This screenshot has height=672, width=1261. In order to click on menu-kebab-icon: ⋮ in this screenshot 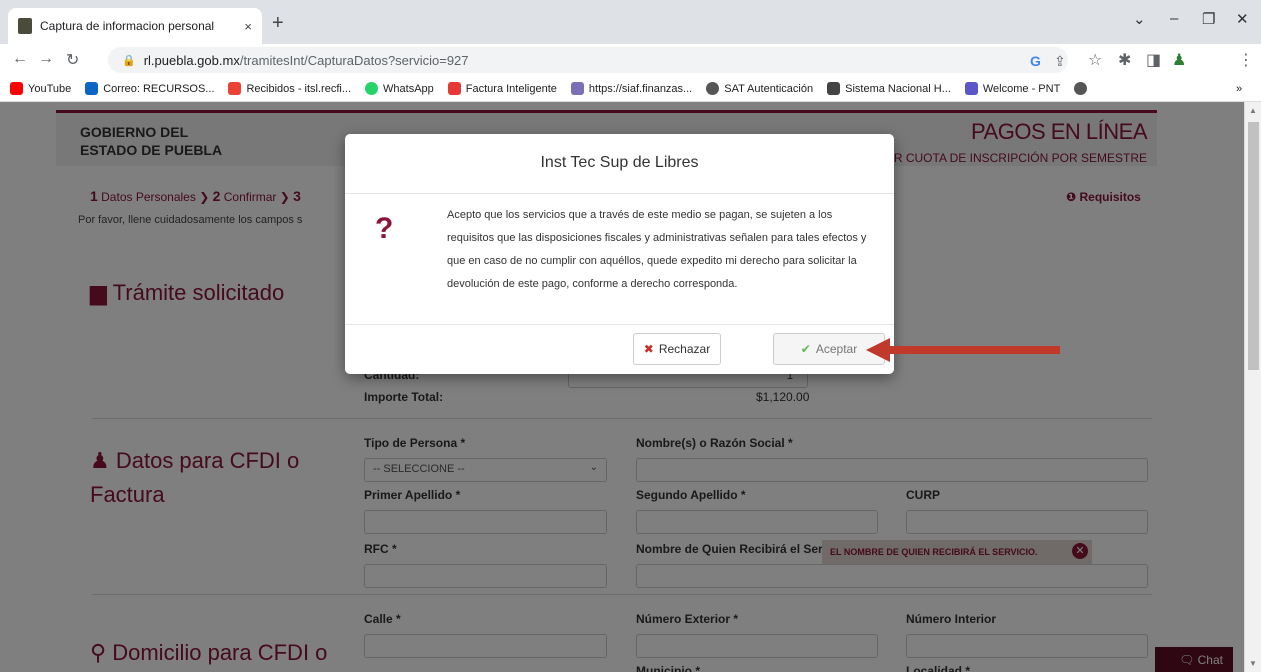, I will do `click(1246, 60)`.